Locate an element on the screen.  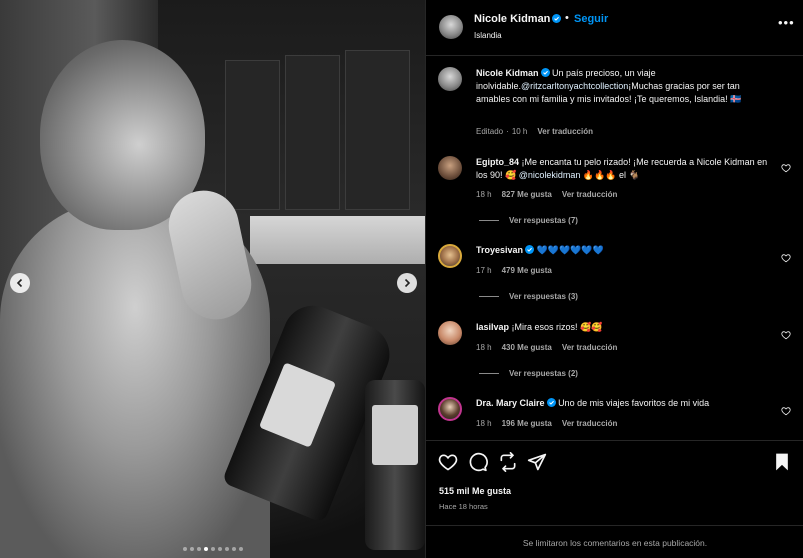
chevron-right-icon is located at coordinates (407, 283).